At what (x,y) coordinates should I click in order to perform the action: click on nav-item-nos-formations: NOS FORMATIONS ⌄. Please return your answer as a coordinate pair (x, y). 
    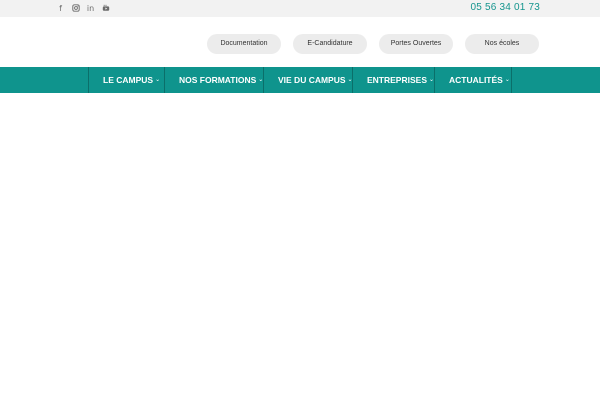
    Looking at the image, I should click on (213, 80).